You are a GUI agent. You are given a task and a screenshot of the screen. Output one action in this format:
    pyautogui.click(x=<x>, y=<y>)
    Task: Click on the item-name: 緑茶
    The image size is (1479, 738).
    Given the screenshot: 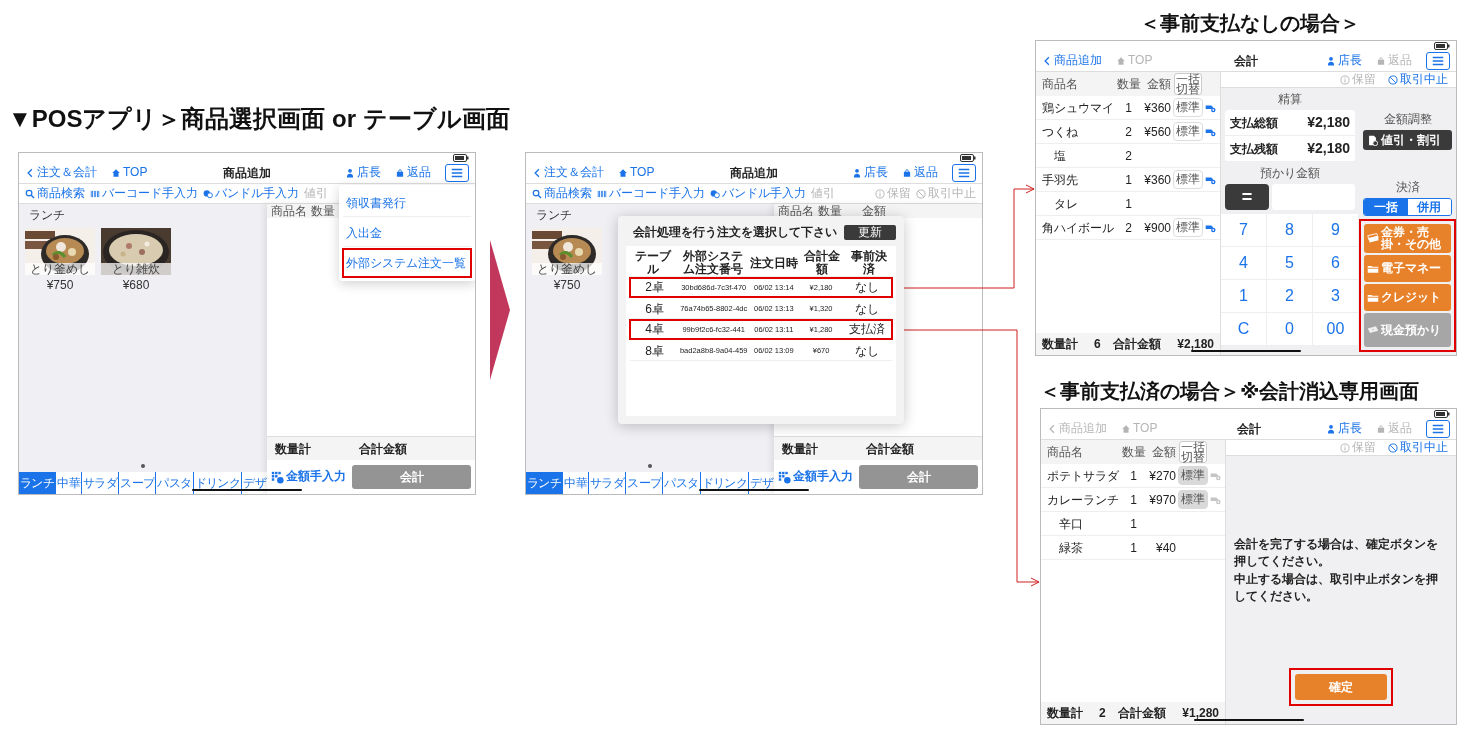 What is the action you would take?
    pyautogui.click(x=1071, y=548)
    